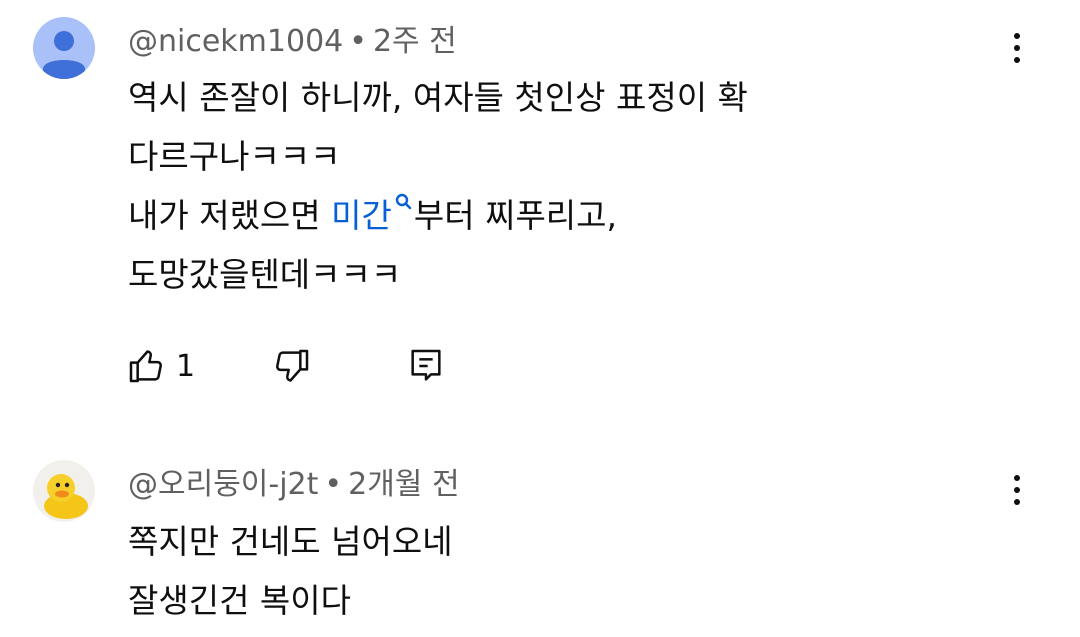 The image size is (1080, 637). What do you see at coordinates (145, 366) in the screenshot?
I see `thumb-up-icon` at bounding box center [145, 366].